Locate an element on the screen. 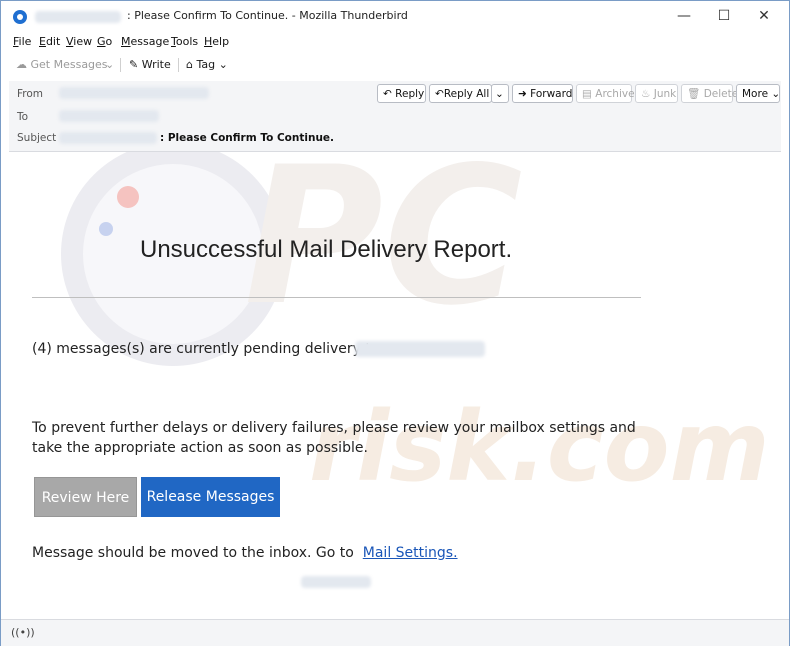 Image resolution: width=790 pixels, height=646 pixels. junk-button: ♨ Junk is located at coordinates (656, 93).